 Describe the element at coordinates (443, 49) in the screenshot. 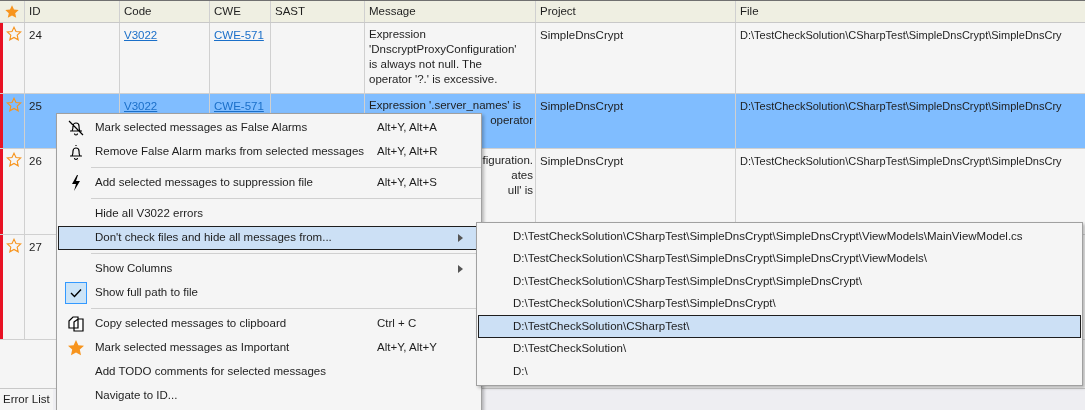

I see `message-text: 'DnscryptProxyConfiguration'` at that location.